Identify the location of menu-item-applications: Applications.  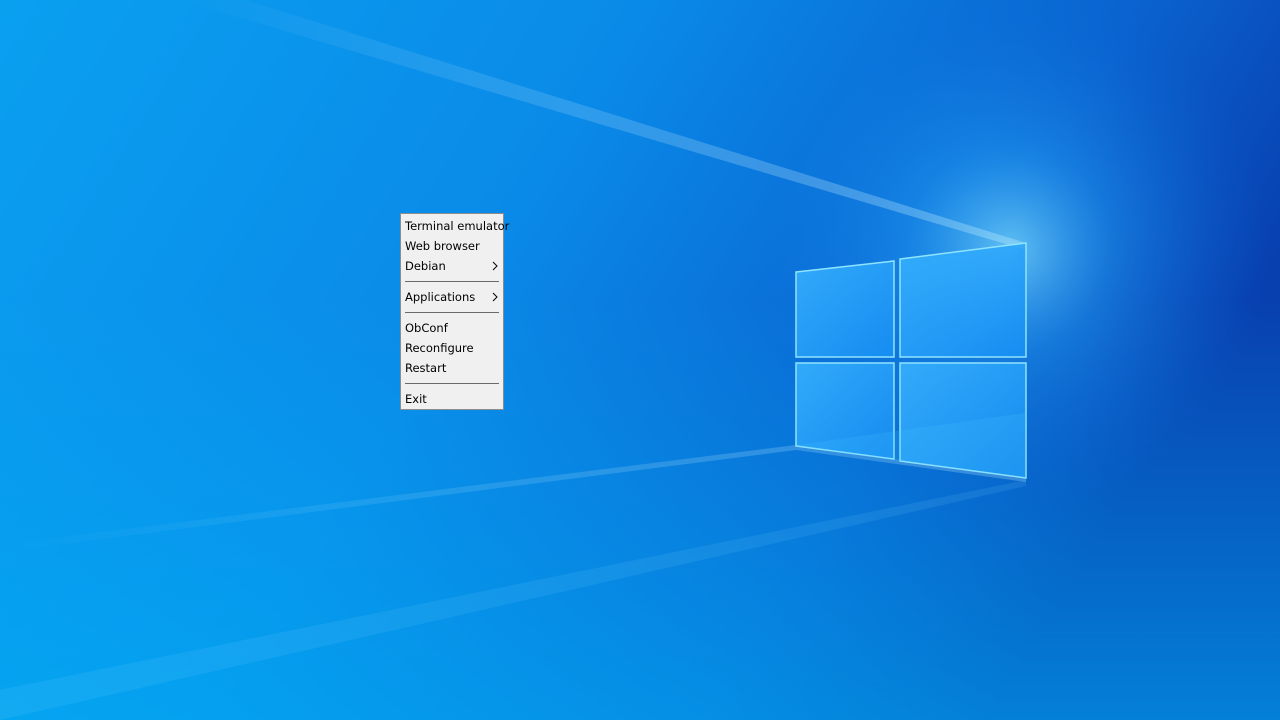
(452, 297).